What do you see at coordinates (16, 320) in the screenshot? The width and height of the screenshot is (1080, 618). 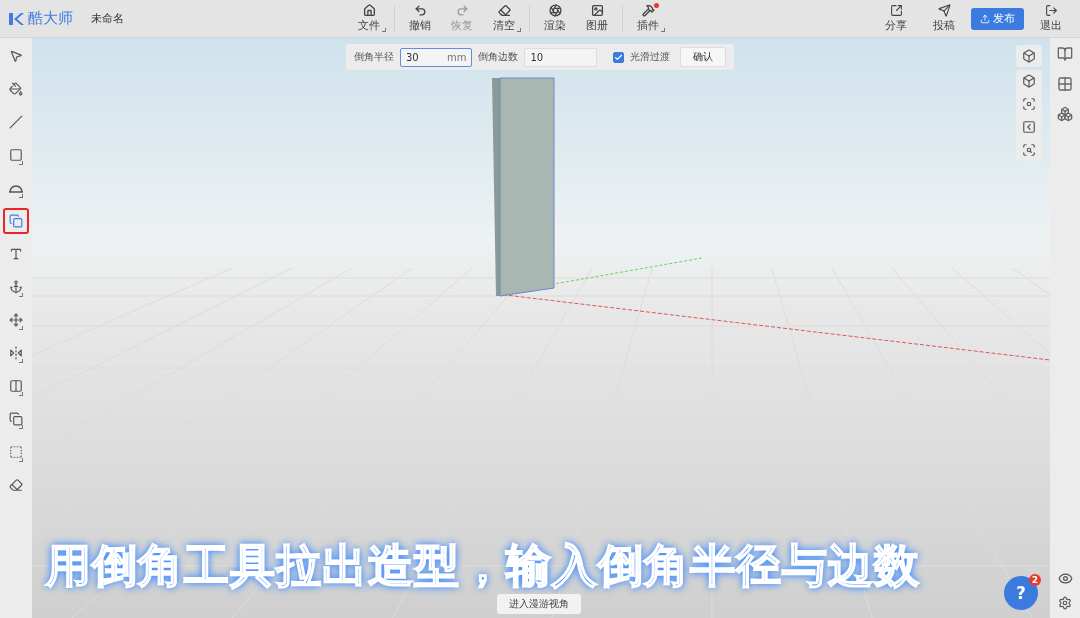 I see `move-icon` at bounding box center [16, 320].